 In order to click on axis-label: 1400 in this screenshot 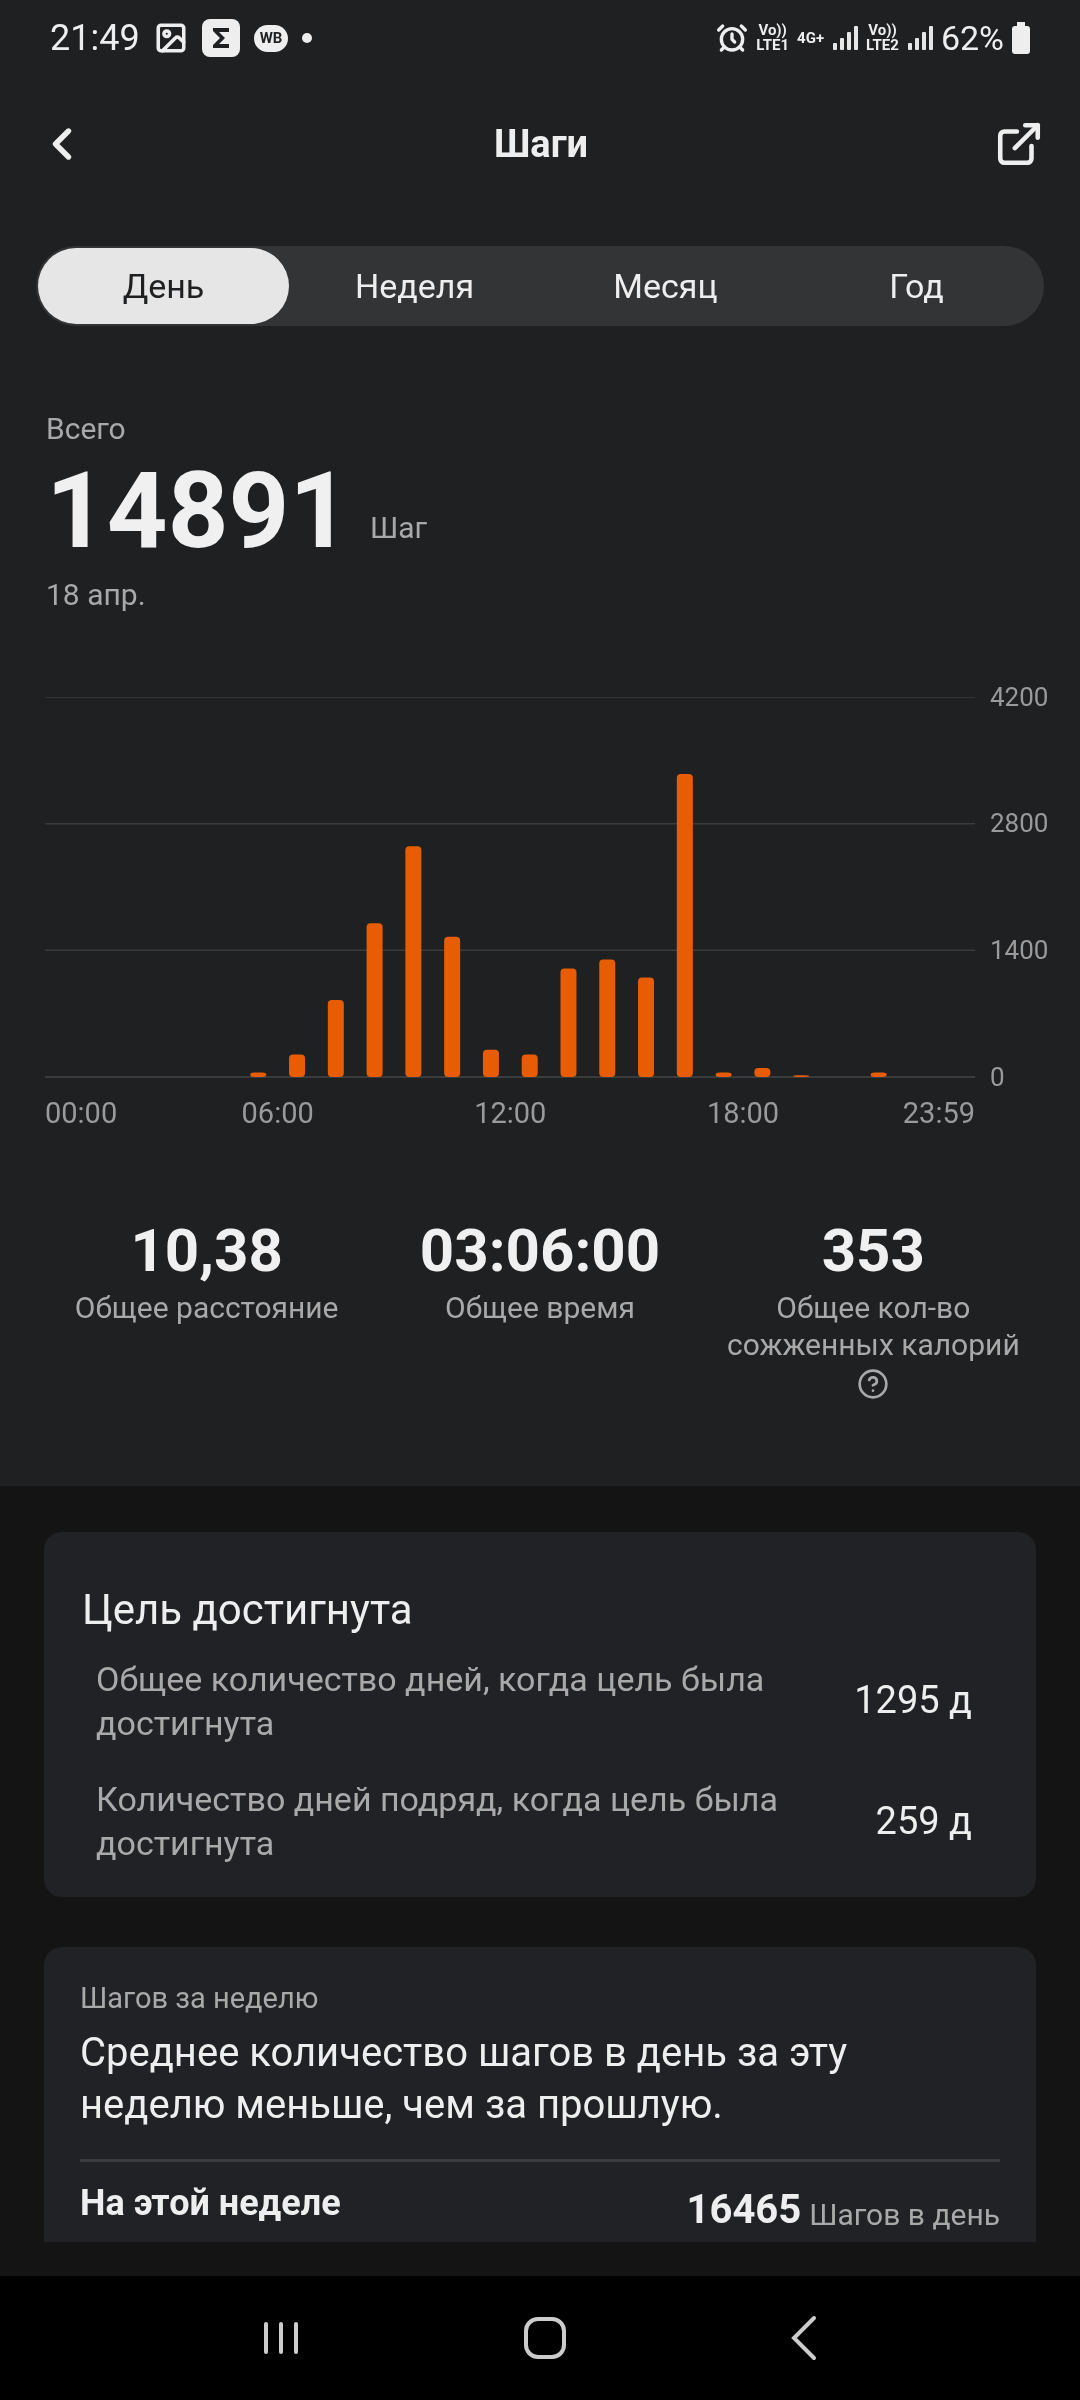, I will do `click(1019, 949)`.